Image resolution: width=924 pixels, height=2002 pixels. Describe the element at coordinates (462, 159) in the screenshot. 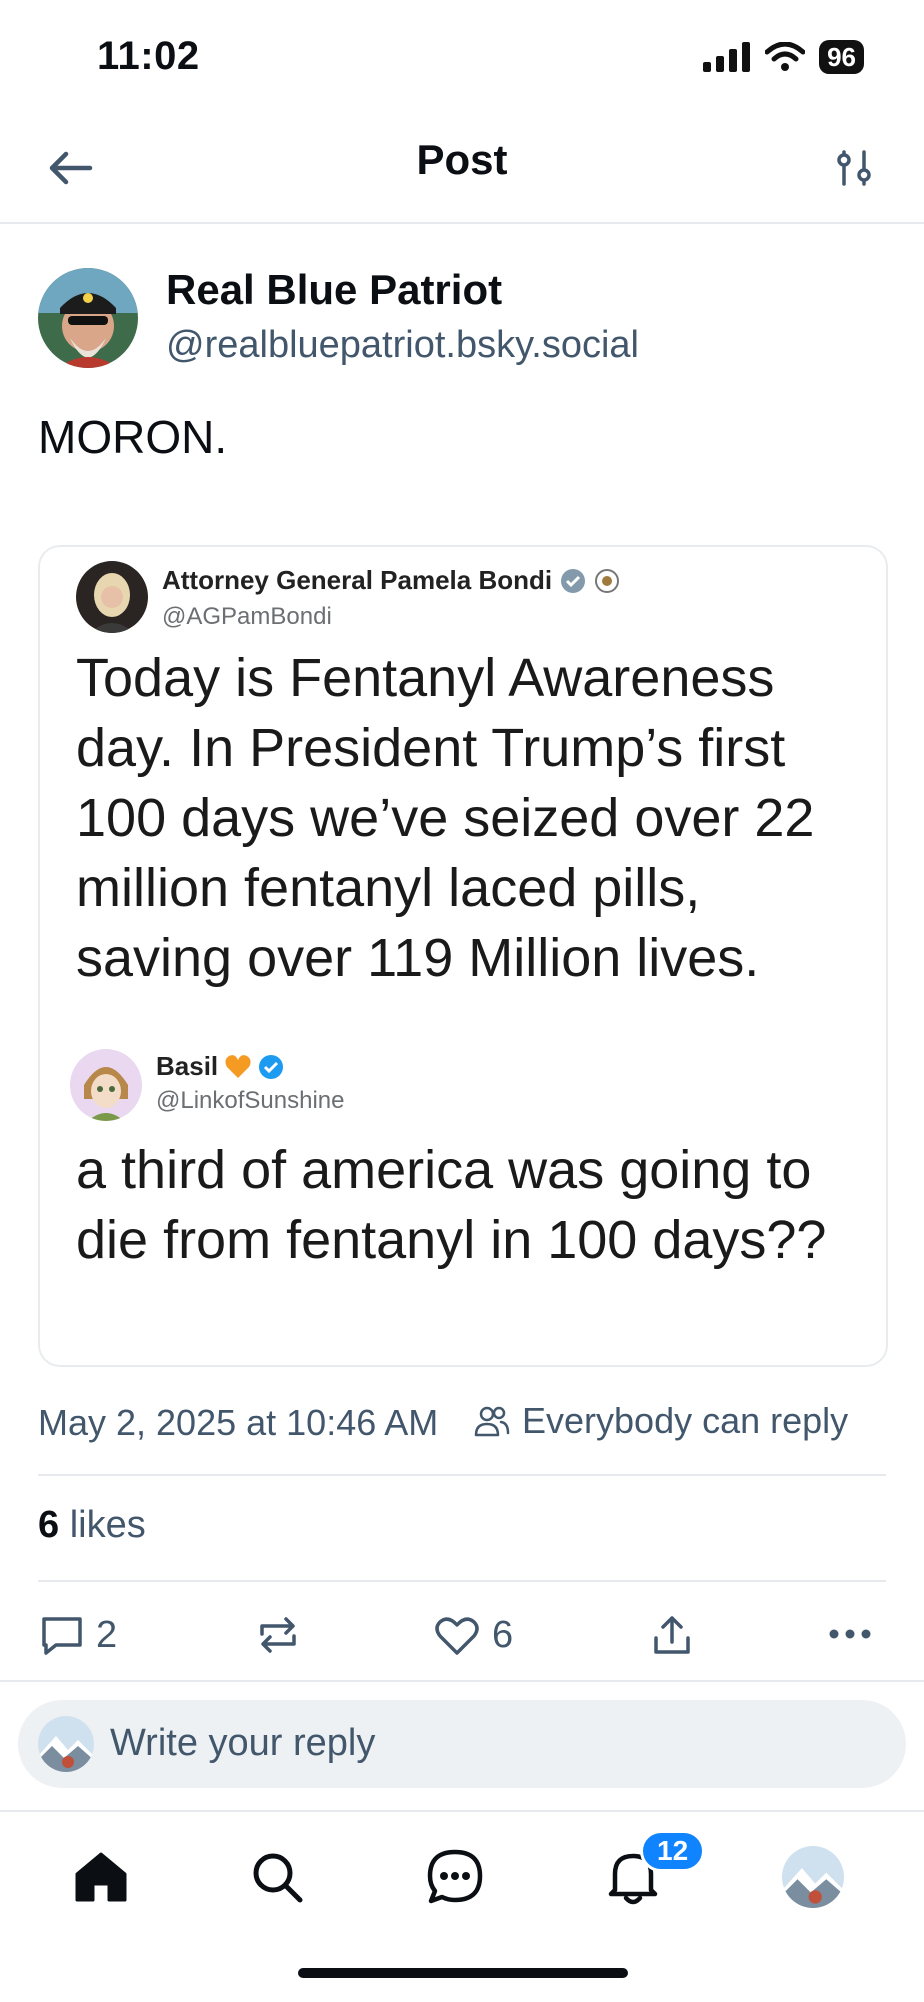

I see `page-title: Post` at that location.